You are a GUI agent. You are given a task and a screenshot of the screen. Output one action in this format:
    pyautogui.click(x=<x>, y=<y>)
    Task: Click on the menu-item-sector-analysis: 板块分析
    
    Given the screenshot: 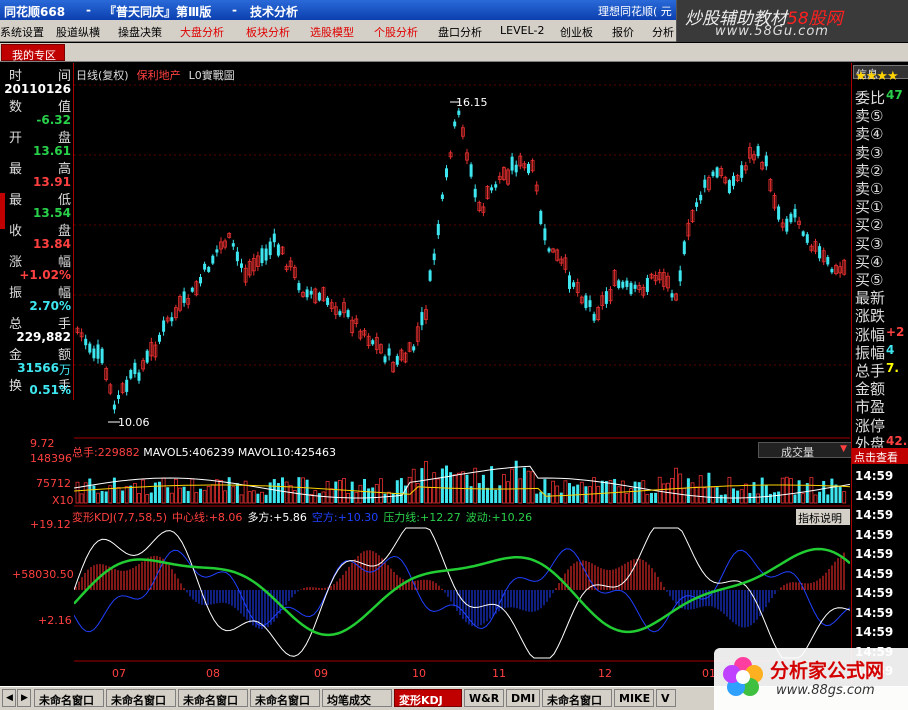 What is the action you would take?
    pyautogui.click(x=268, y=32)
    